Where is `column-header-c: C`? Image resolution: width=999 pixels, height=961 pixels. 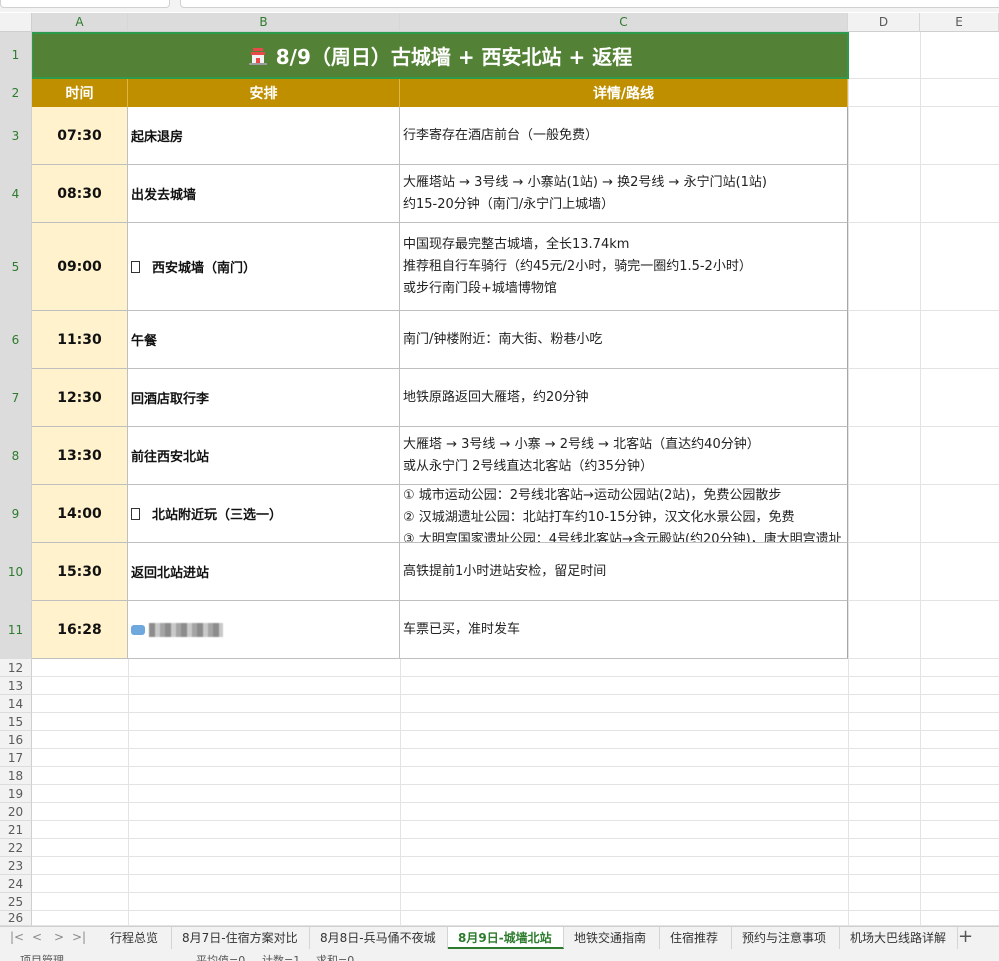
column-header-c: C is located at coordinates (624, 22).